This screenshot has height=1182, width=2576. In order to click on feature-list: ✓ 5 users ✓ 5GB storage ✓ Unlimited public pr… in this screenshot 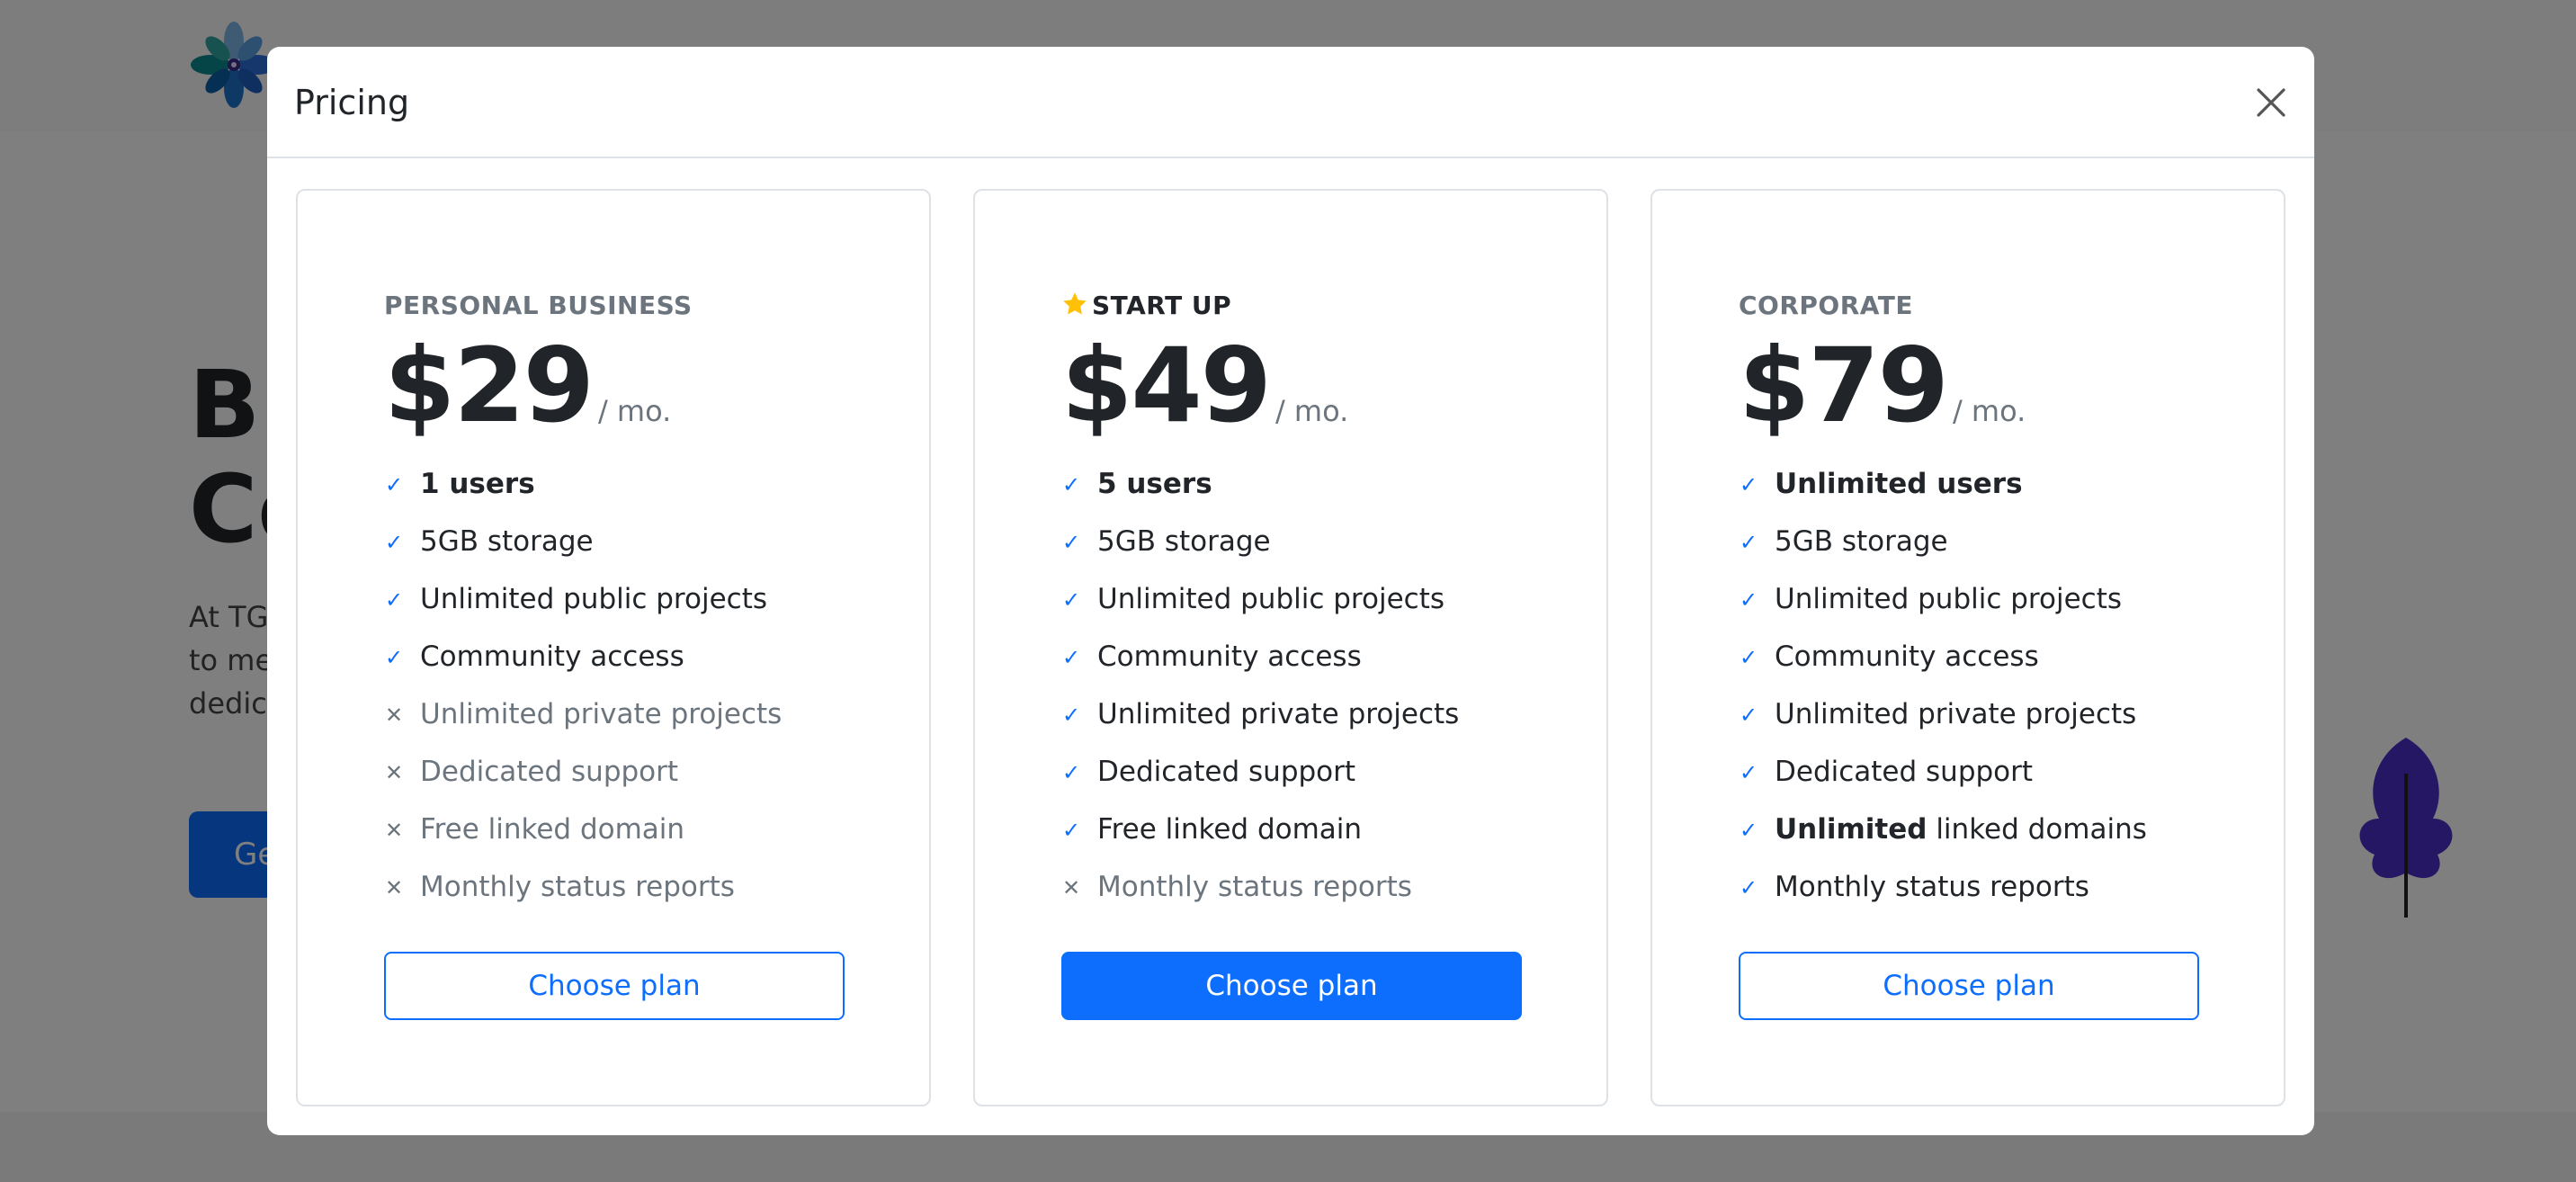, I will do `click(1291, 685)`.